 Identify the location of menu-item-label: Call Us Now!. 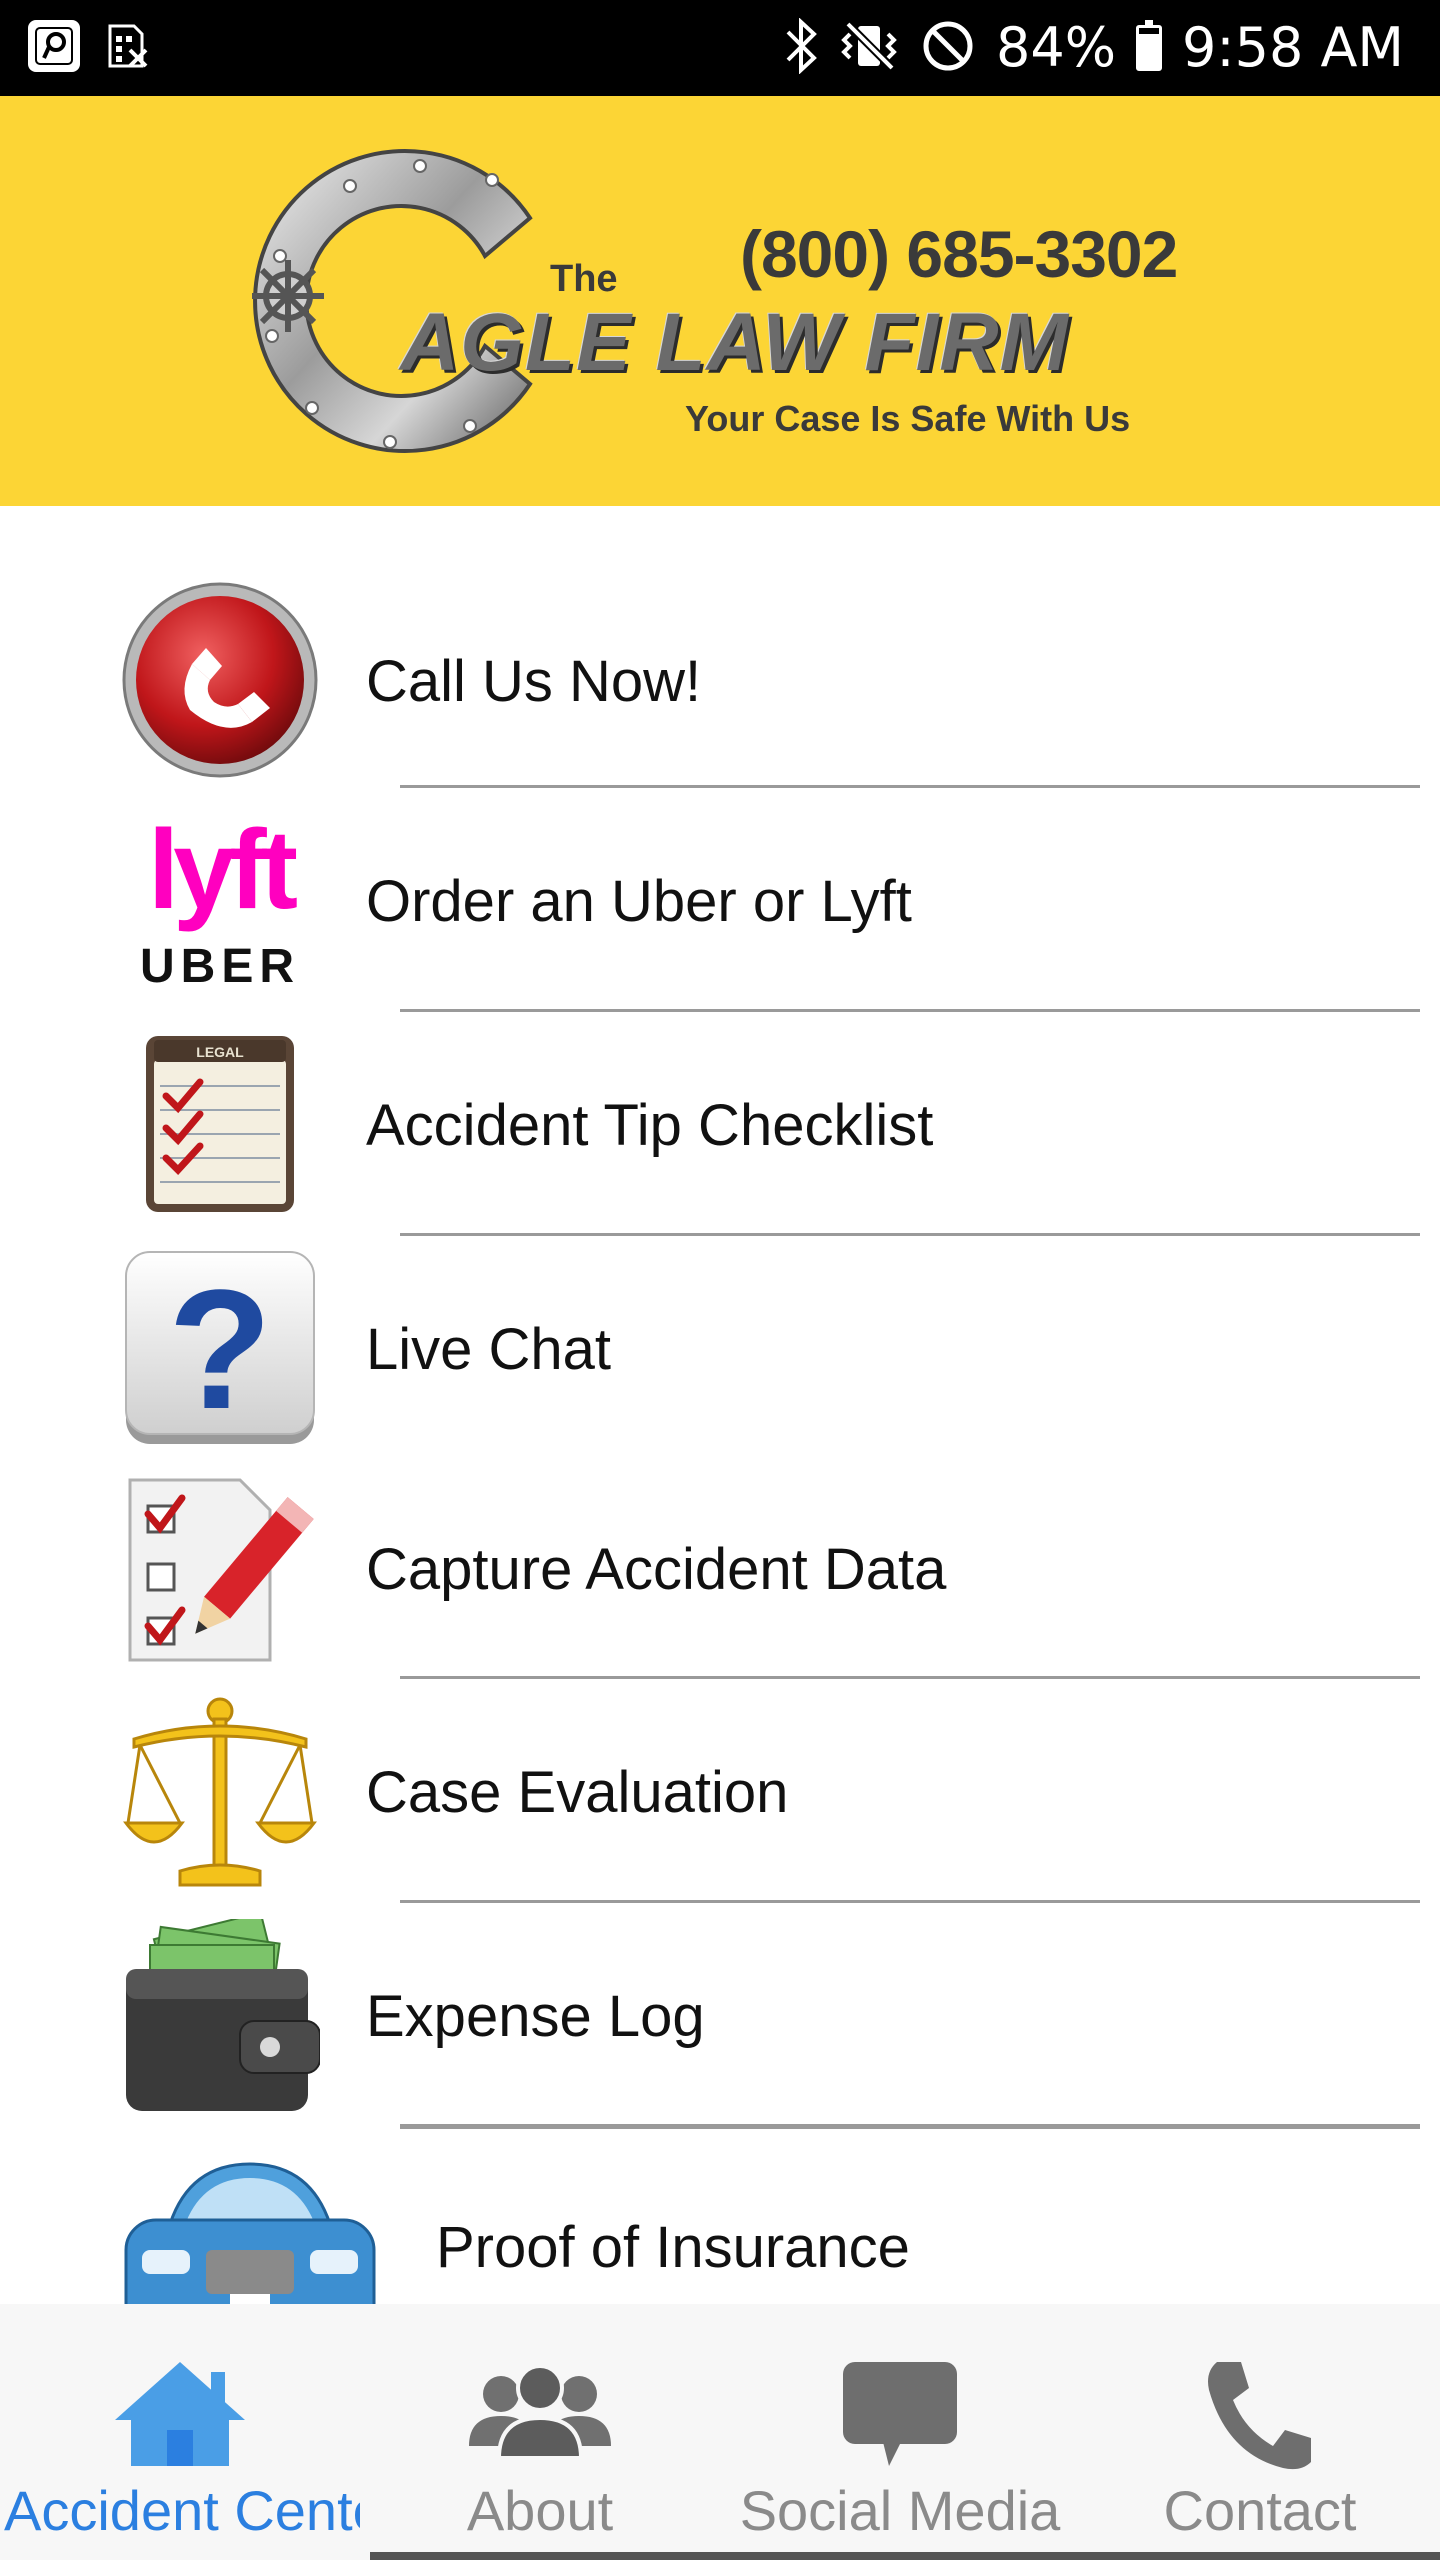
(534, 681).